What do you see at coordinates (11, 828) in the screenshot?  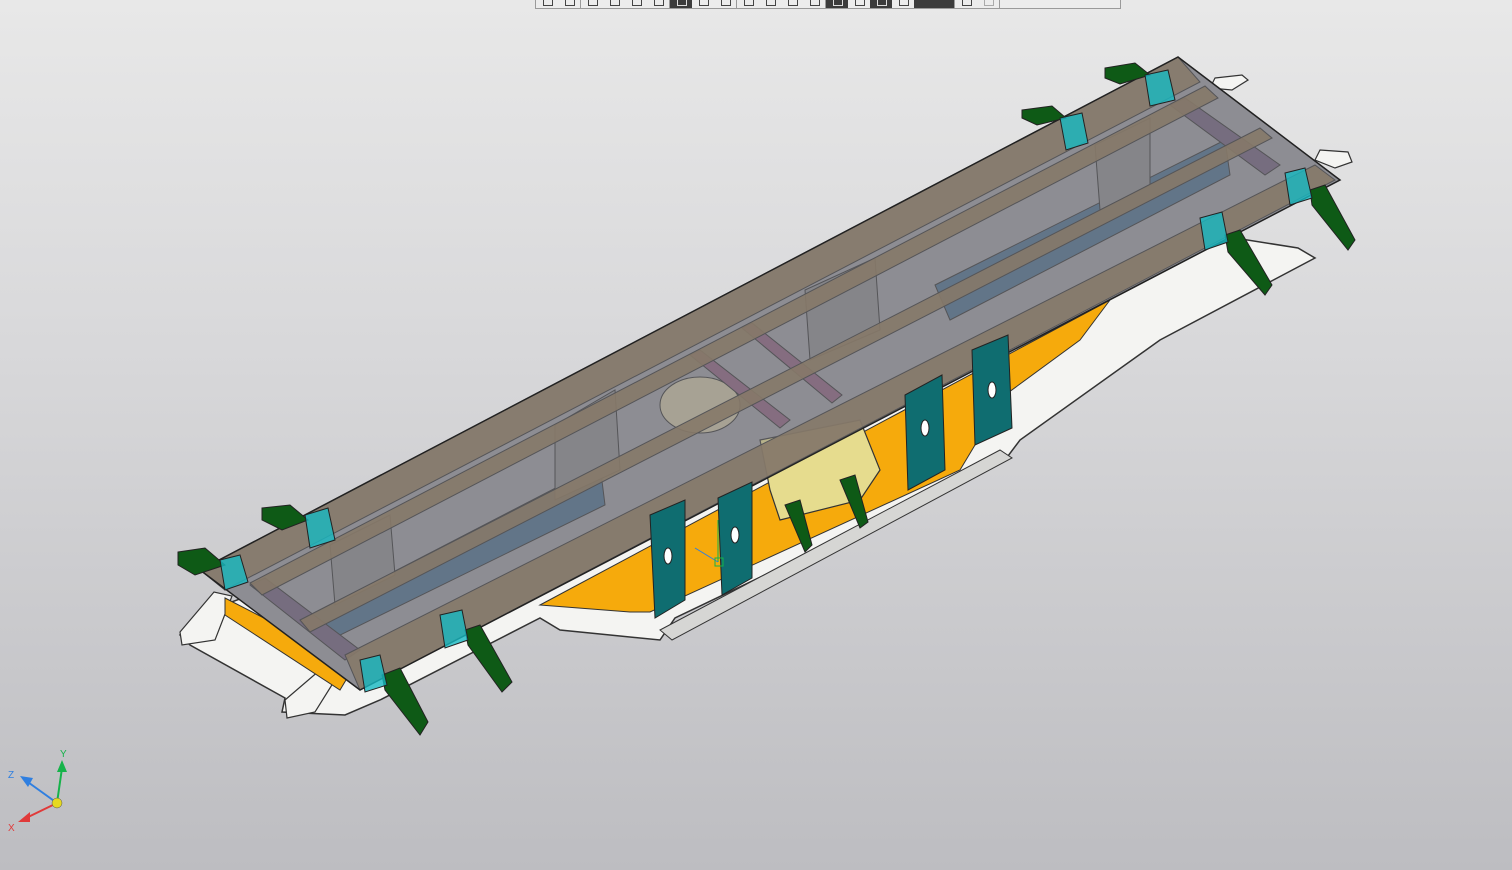 I see `axis-x-label: X` at bounding box center [11, 828].